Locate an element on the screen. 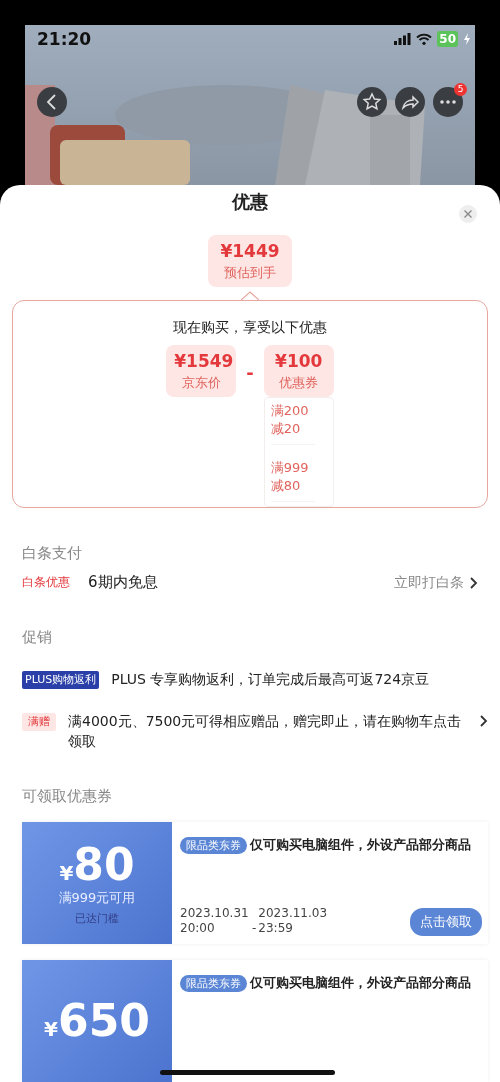 The width and height of the screenshot is (500, 1082). battery-level: 50 is located at coordinates (447, 39).